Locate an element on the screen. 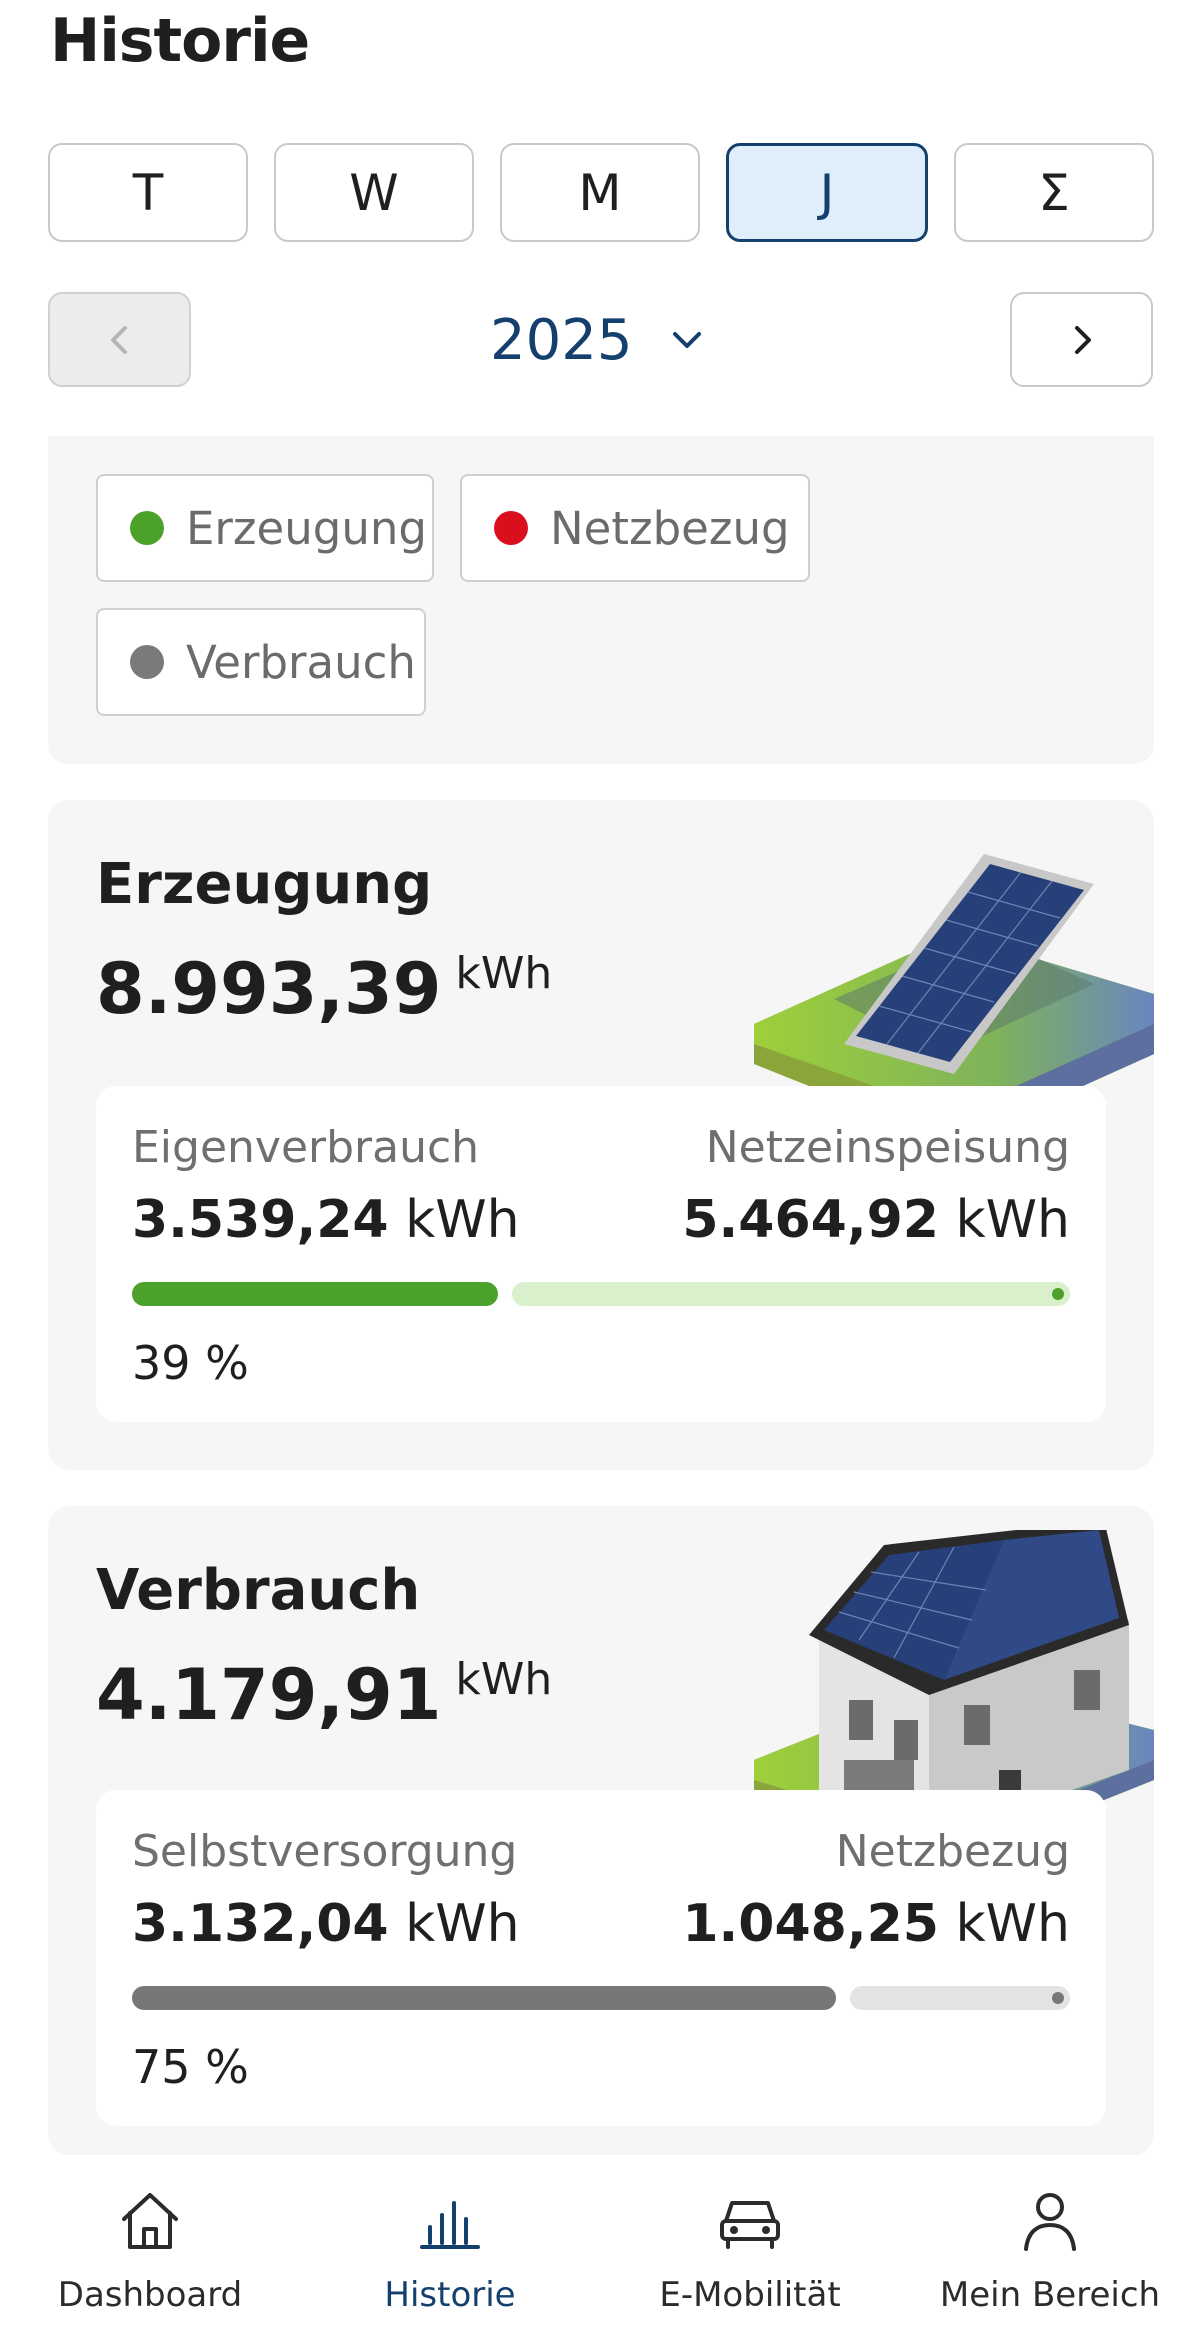 This screenshot has height=2345, width=1200. chart-icon is located at coordinates (450, 2225).